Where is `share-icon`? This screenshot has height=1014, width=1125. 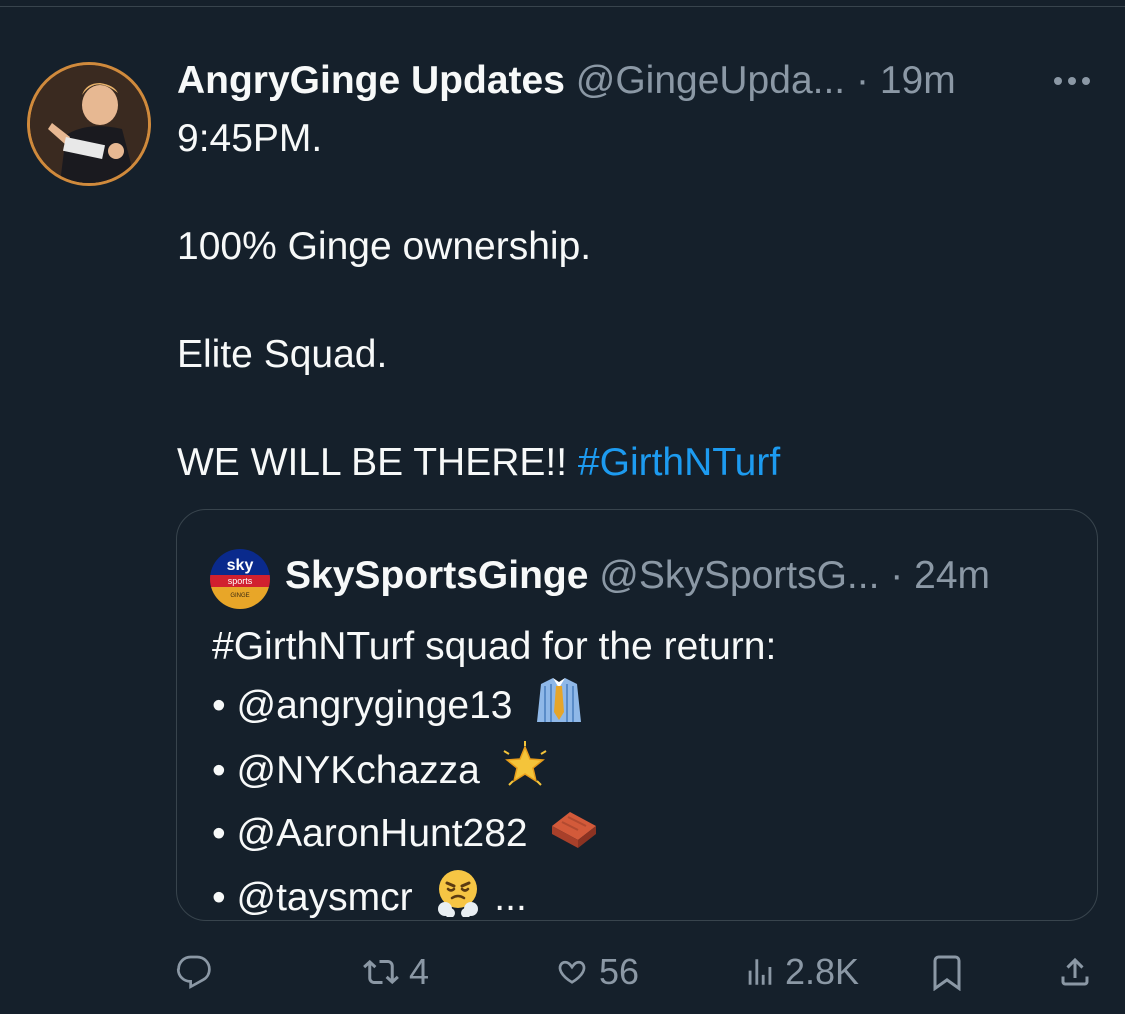 share-icon is located at coordinates (1075, 971).